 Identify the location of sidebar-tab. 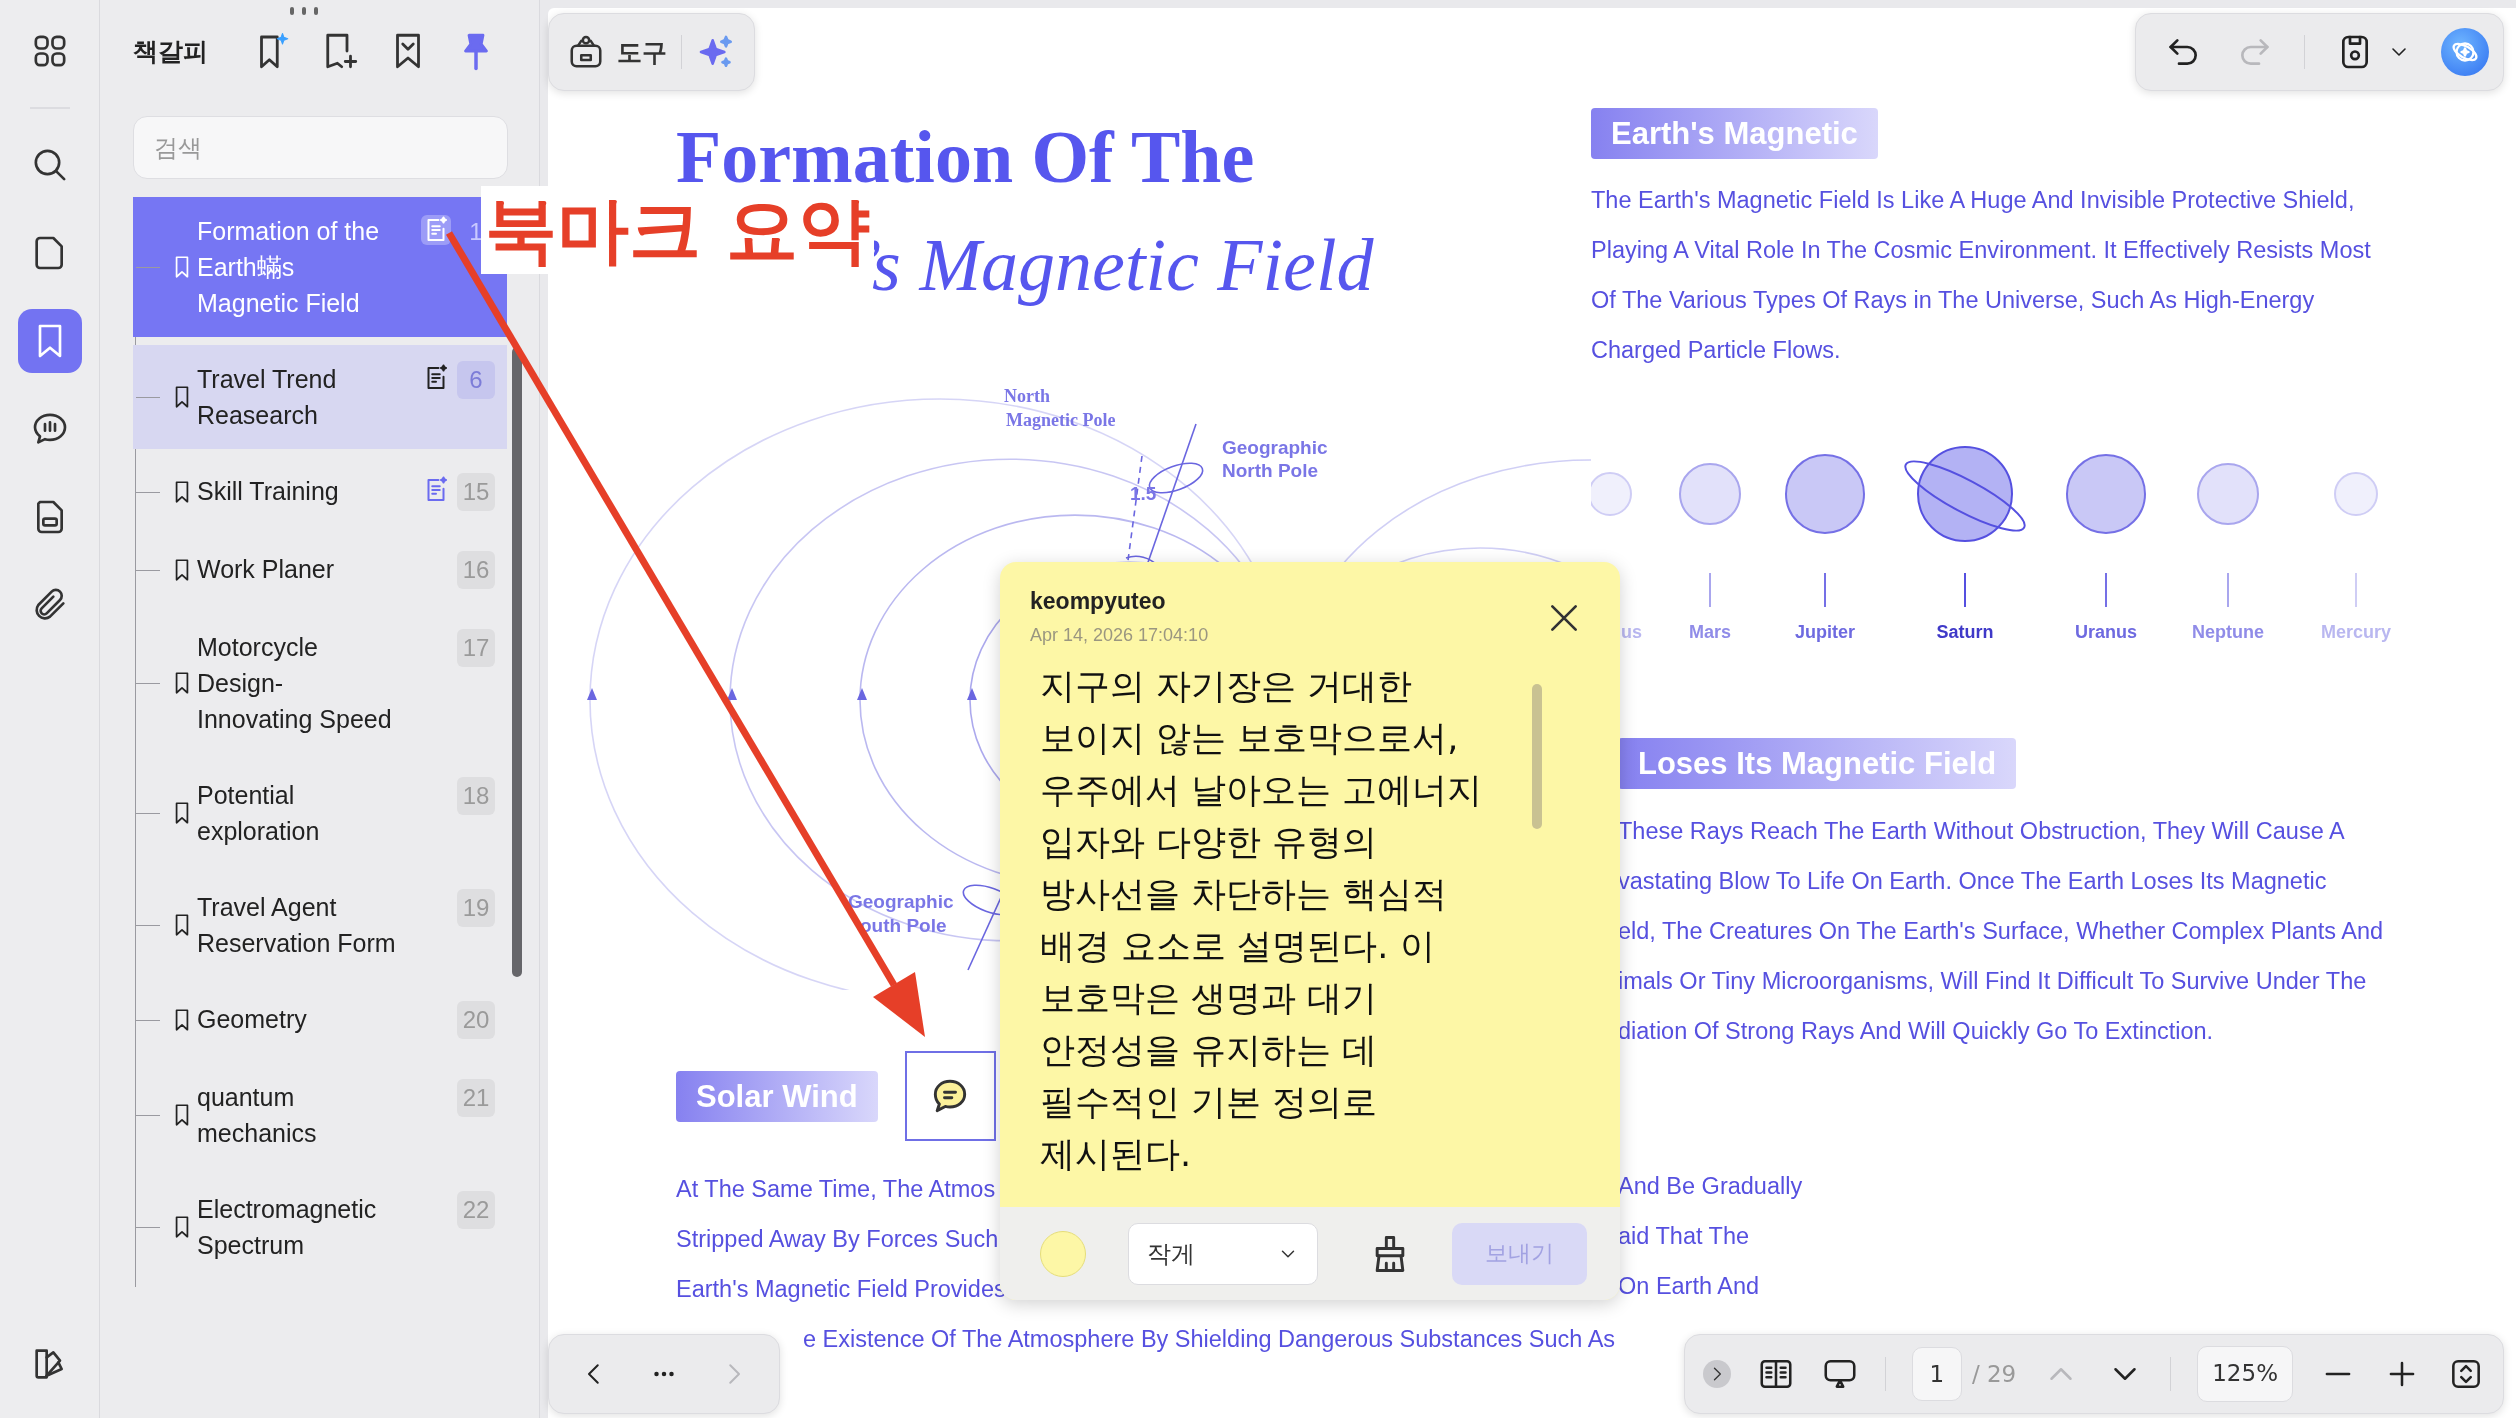
(49, 341).